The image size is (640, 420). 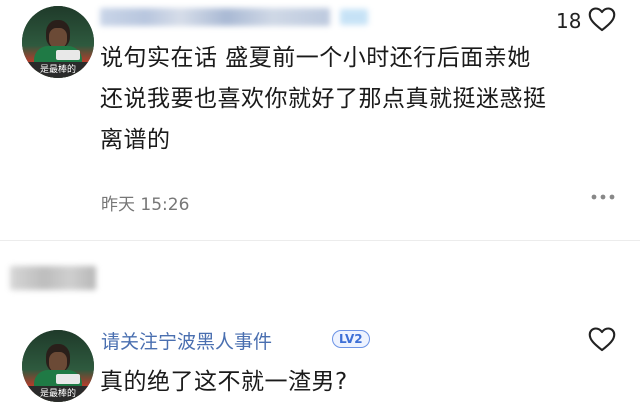 I want to click on blurred-username, so click(x=215, y=17).